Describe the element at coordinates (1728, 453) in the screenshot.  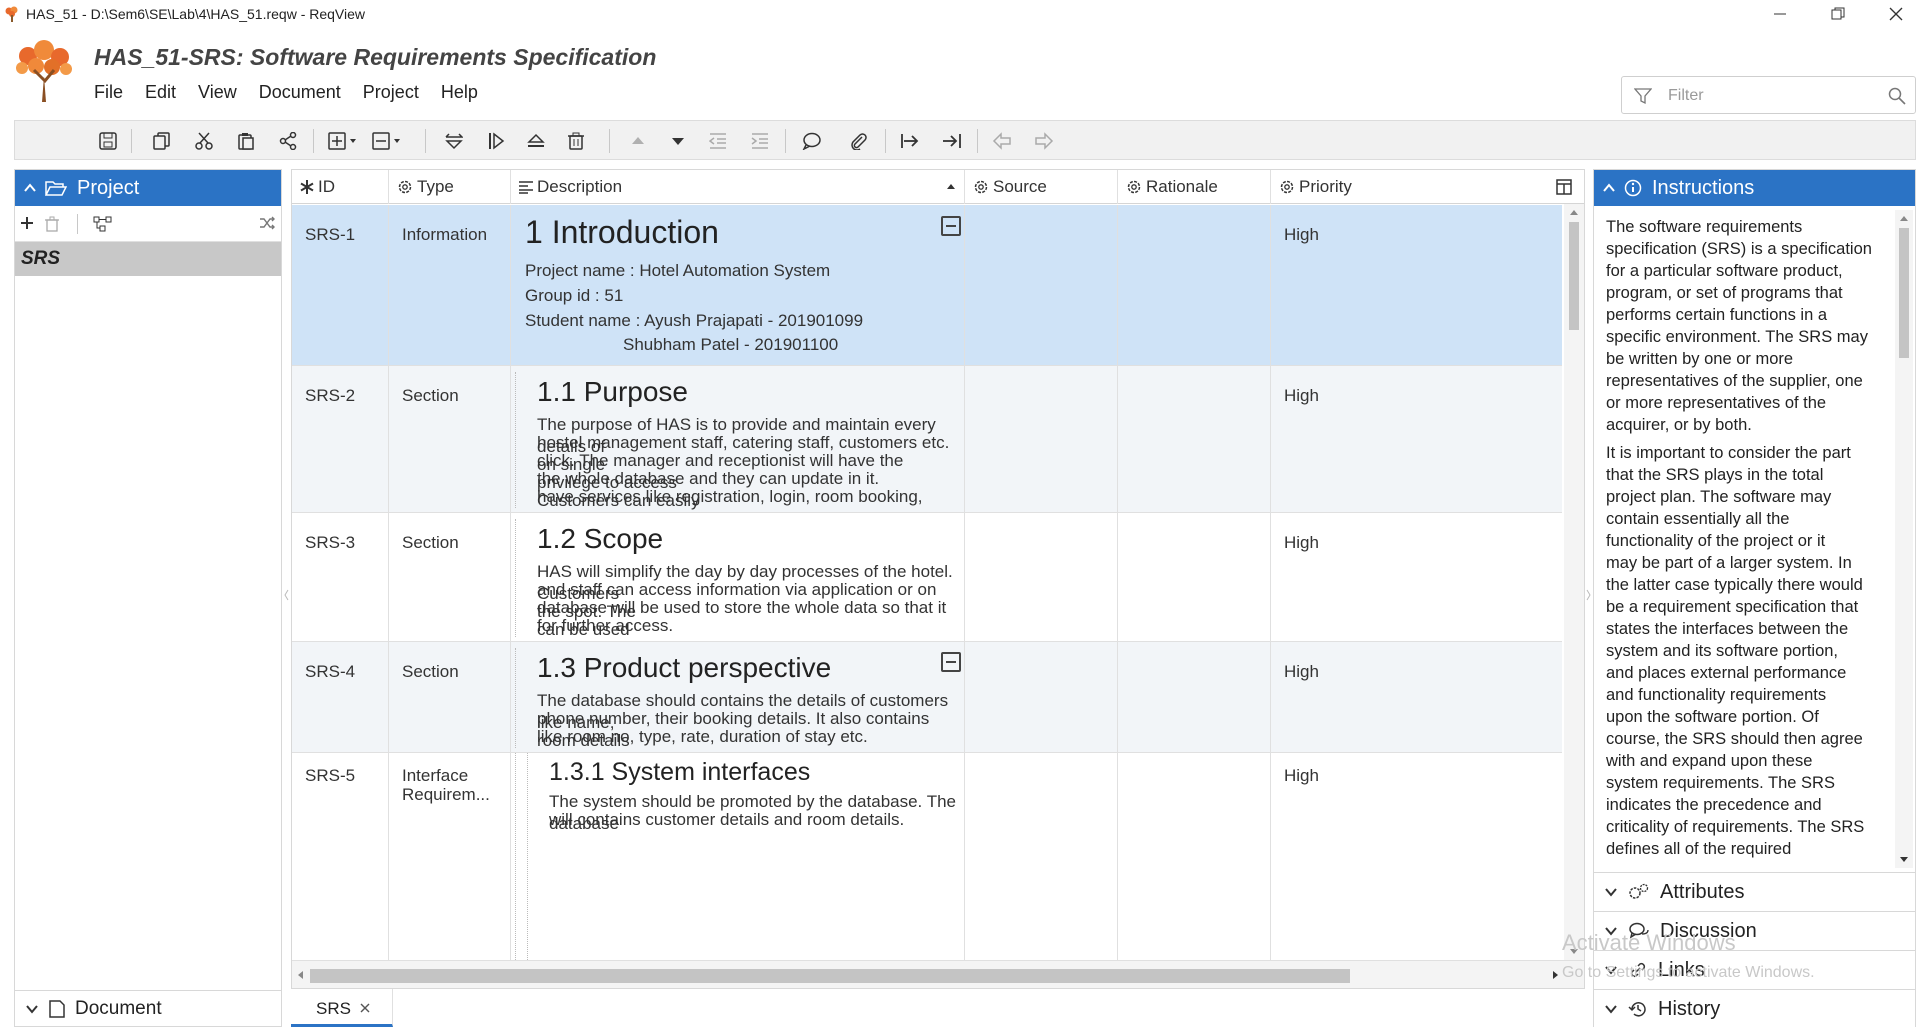
I see `instruction-line: It is important to consider the part` at that location.